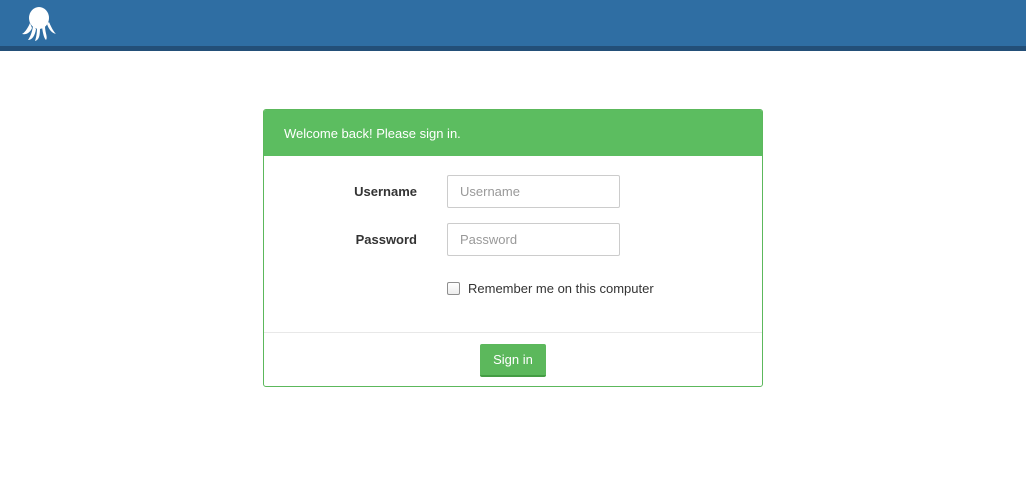  I want to click on remember-me-label: Remember me on this computer, so click(561, 288).